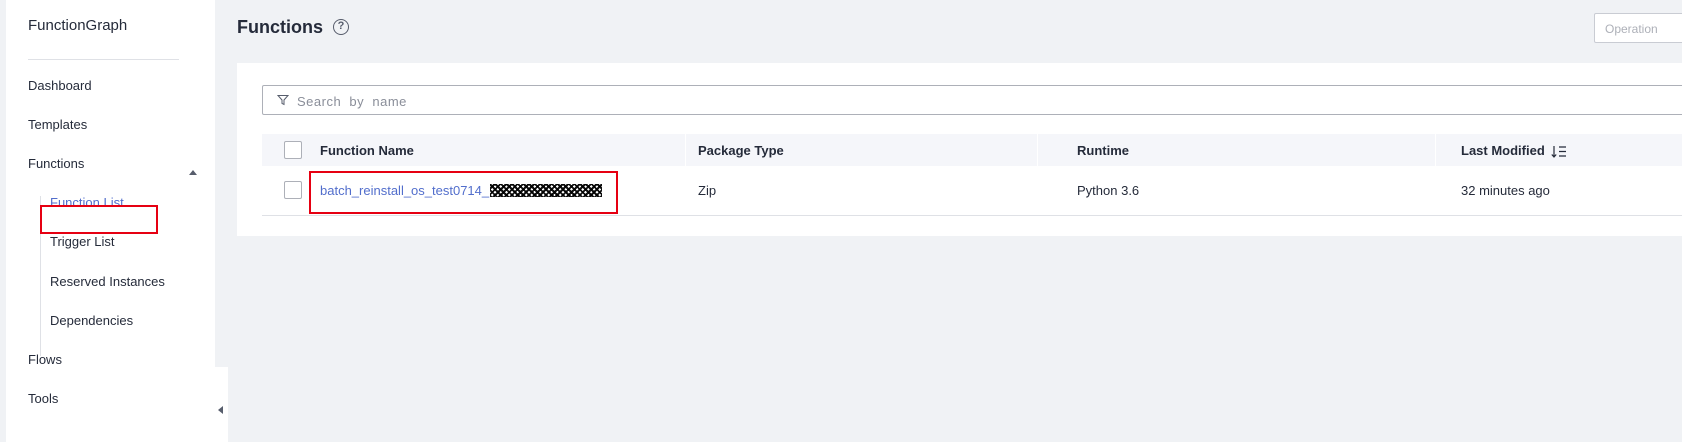 The width and height of the screenshot is (1682, 442). I want to click on page-title: Functions, so click(280, 27).